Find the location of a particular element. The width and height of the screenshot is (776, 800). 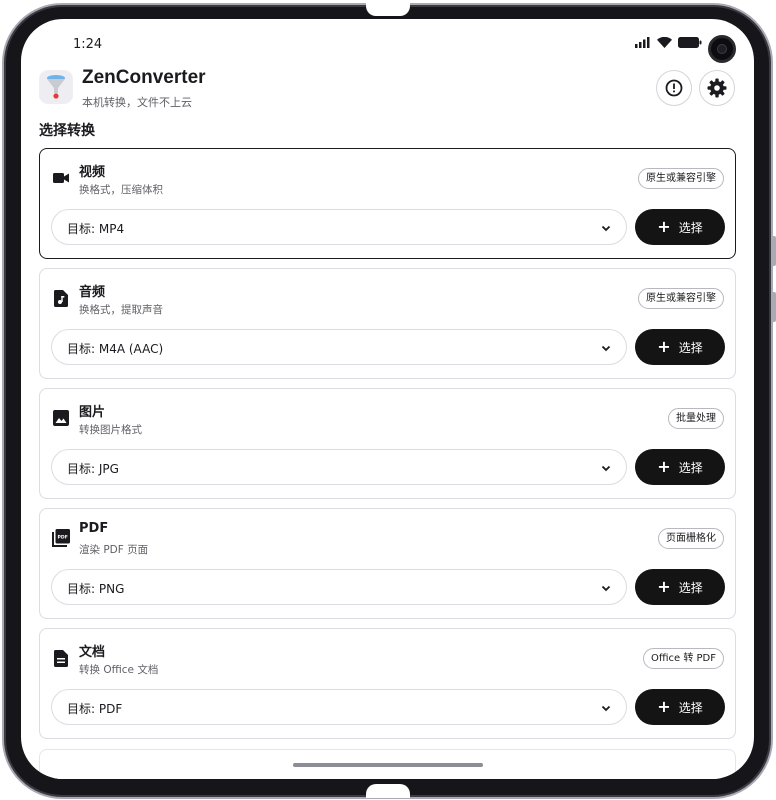

wifi-icon is located at coordinates (664, 42).